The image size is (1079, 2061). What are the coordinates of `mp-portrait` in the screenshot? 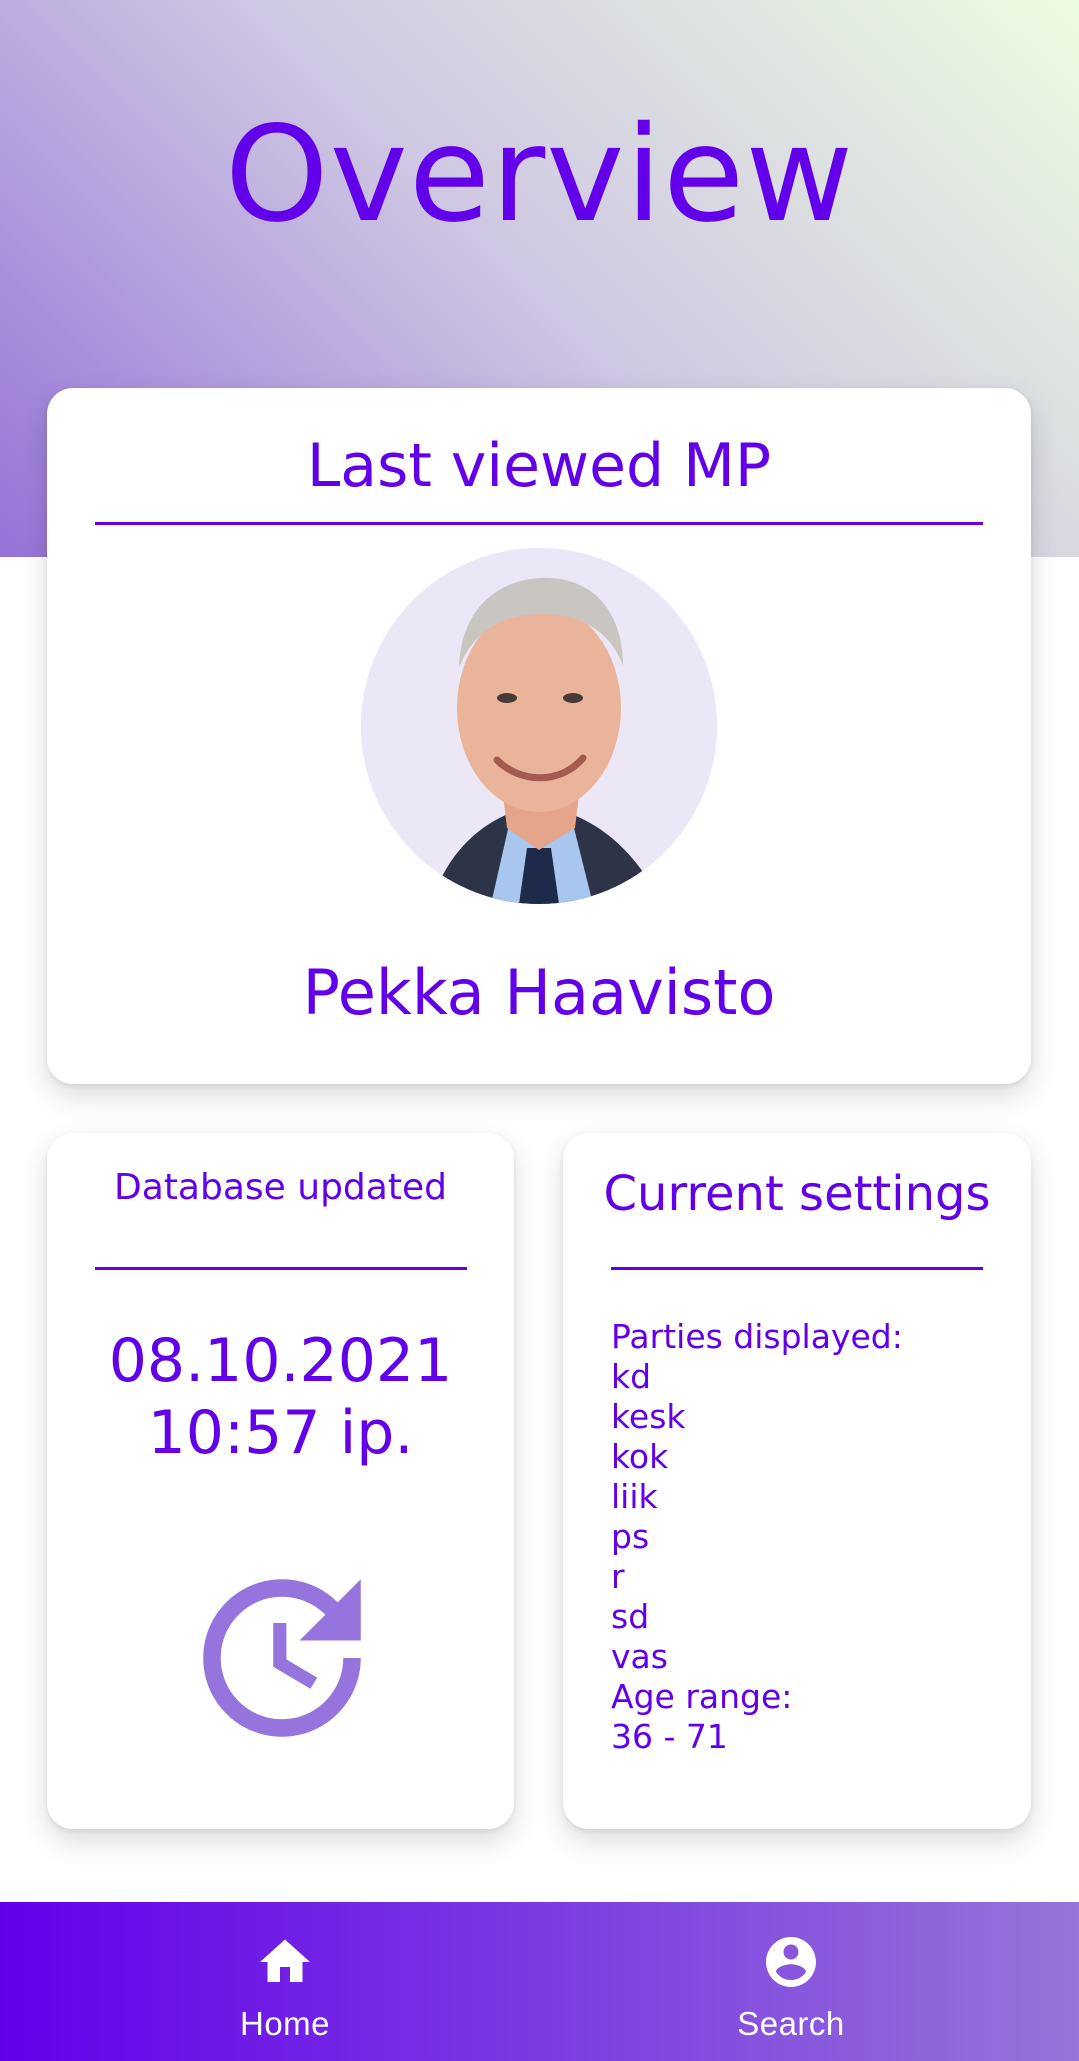 It's located at (539, 726).